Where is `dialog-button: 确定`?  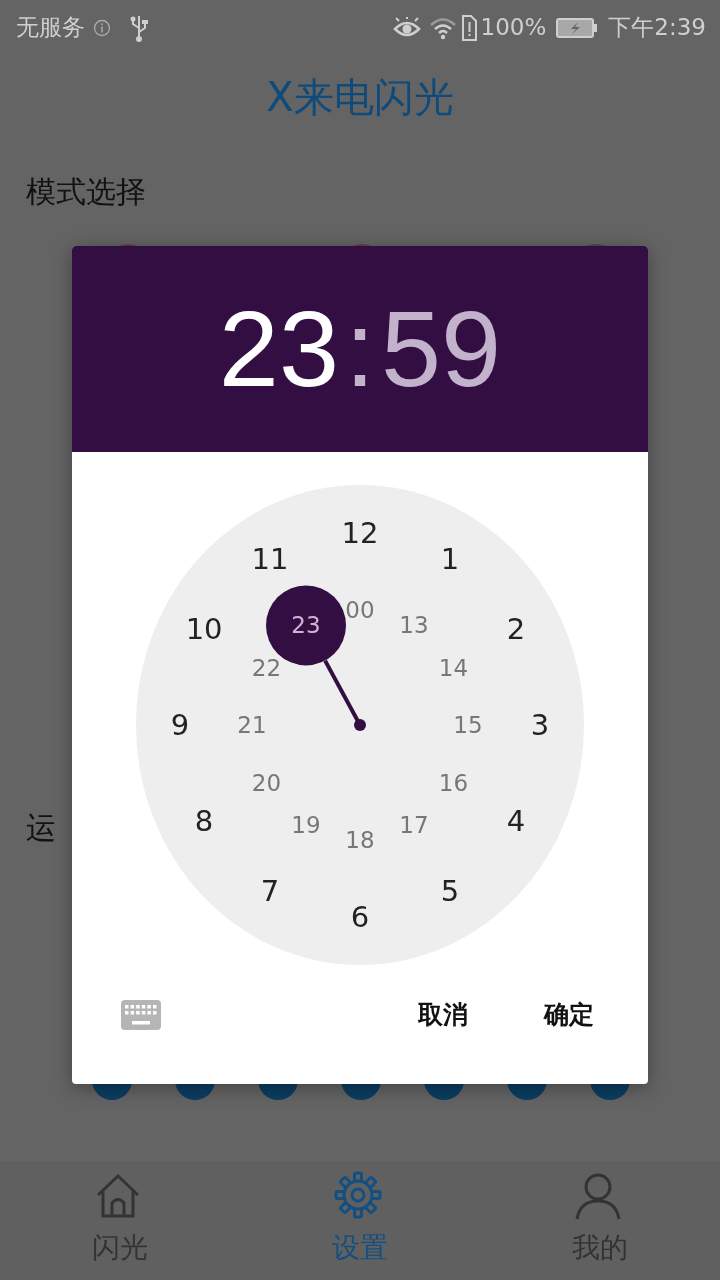 dialog-button: 确定 is located at coordinates (569, 1015).